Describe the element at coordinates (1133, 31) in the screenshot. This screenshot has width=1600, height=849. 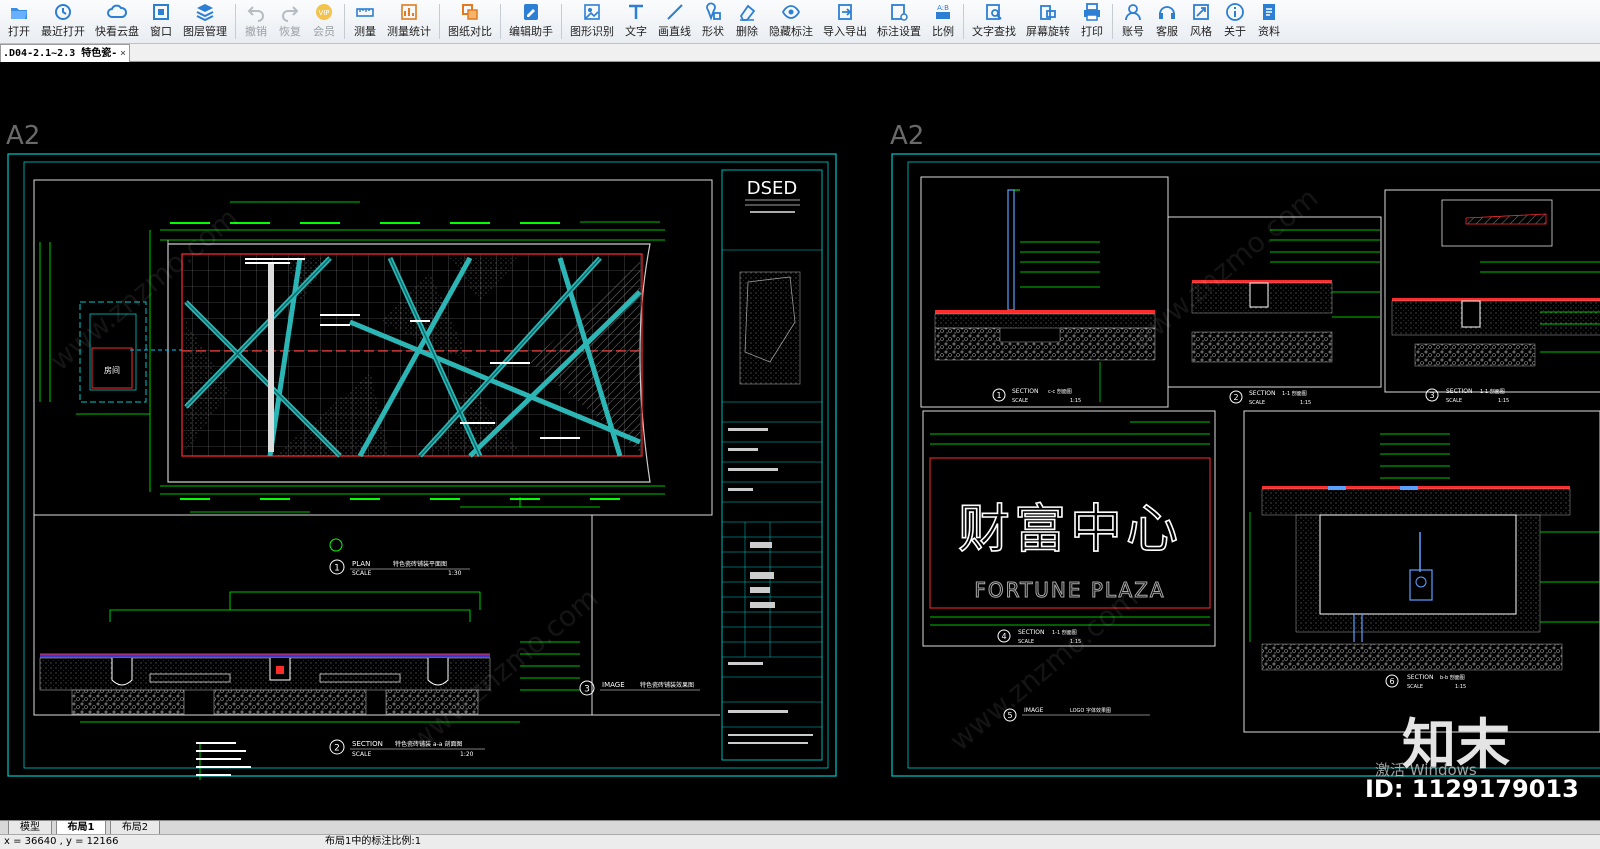
I see `toolbar-button-label: 账号` at that location.